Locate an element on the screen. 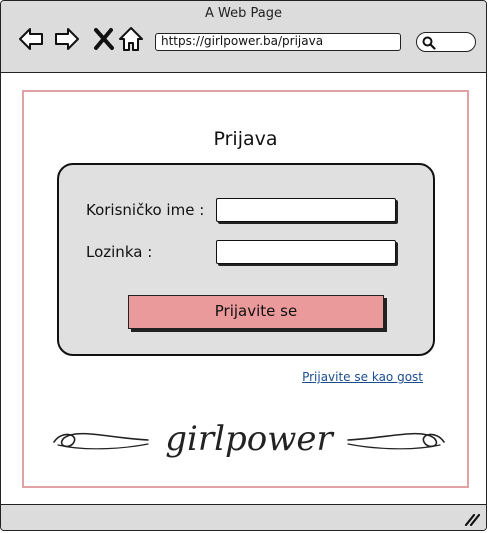 This screenshot has width=489, height=533. username-label: Korisničko ime : is located at coordinates (145, 210).